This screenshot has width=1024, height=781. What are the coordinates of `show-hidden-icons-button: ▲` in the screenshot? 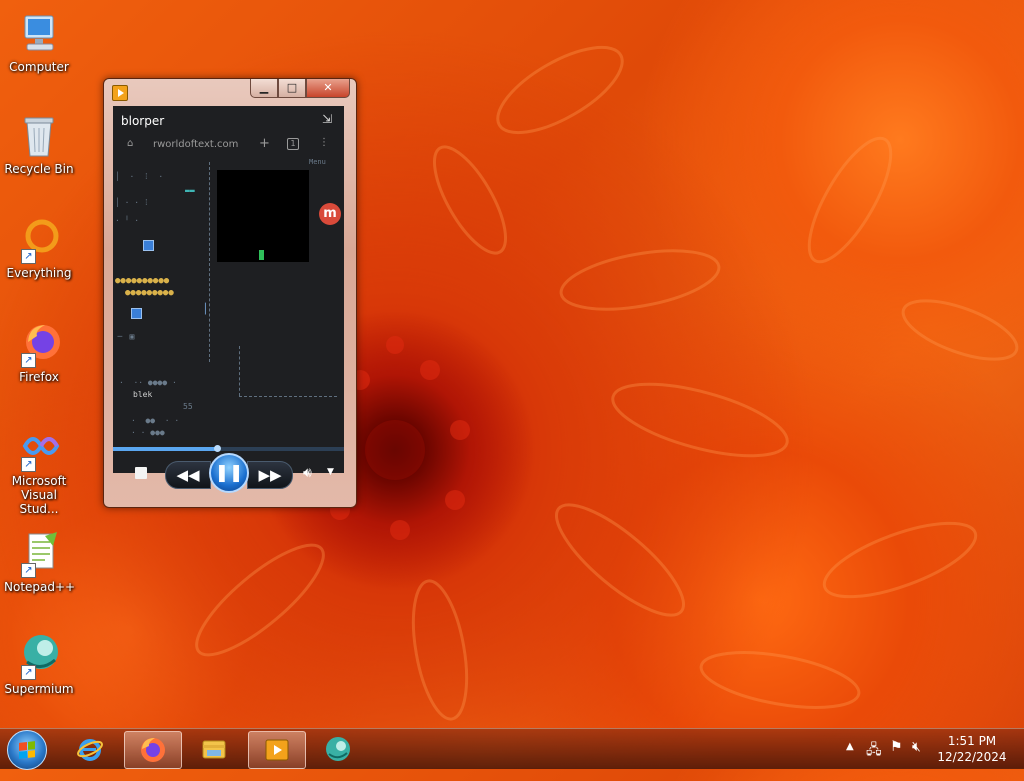 It's located at (850, 761).